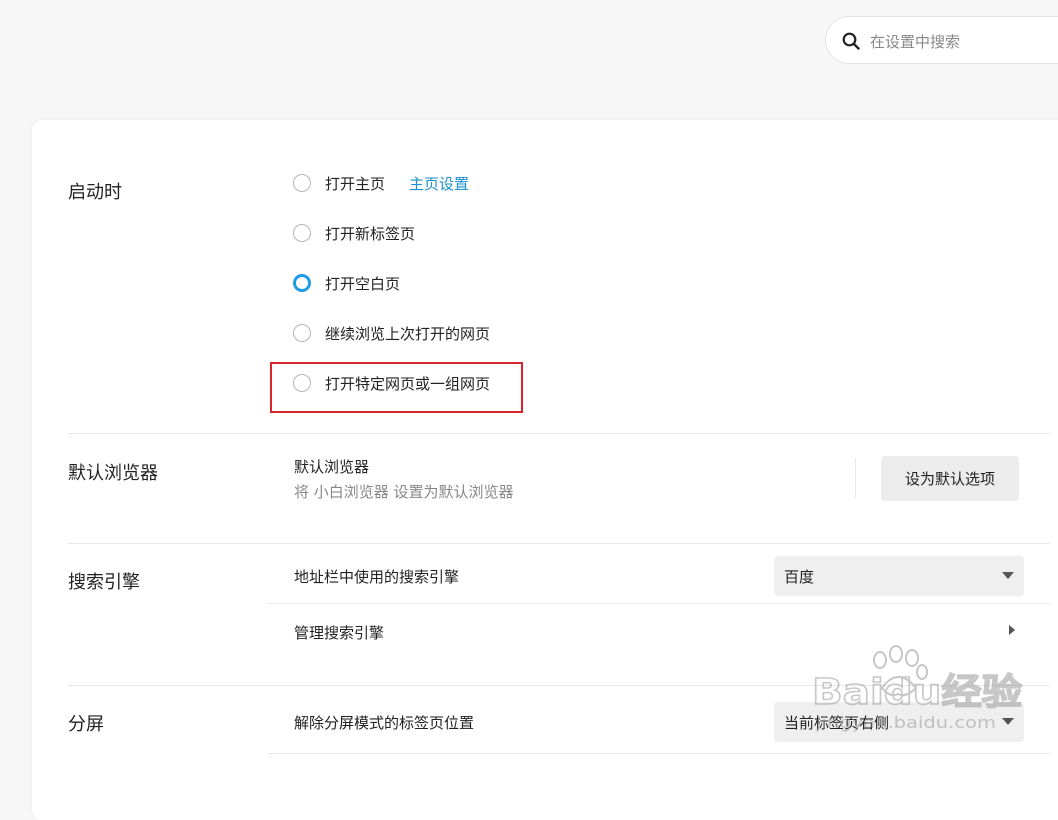 The width and height of the screenshot is (1058, 820). I want to click on select-value: 当前标签页右侧, so click(837, 722).